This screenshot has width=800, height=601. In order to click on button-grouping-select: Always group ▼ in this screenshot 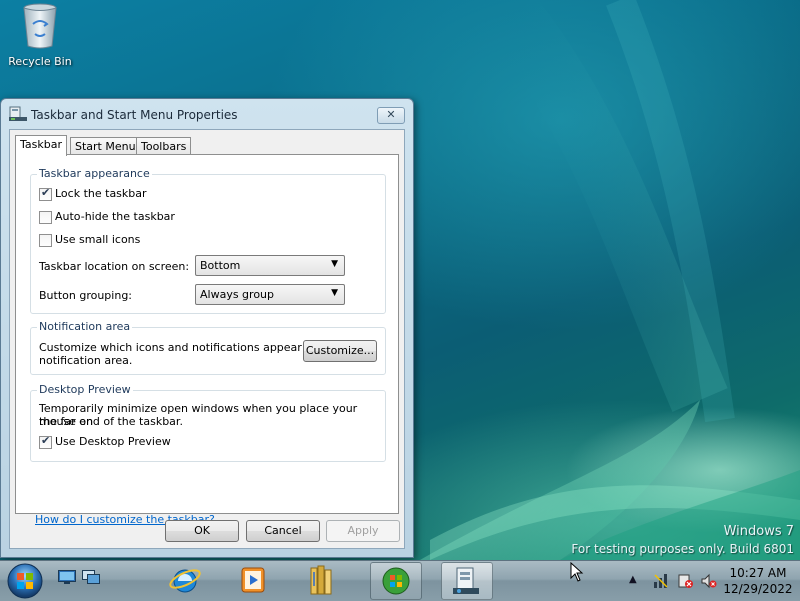, I will do `click(270, 294)`.